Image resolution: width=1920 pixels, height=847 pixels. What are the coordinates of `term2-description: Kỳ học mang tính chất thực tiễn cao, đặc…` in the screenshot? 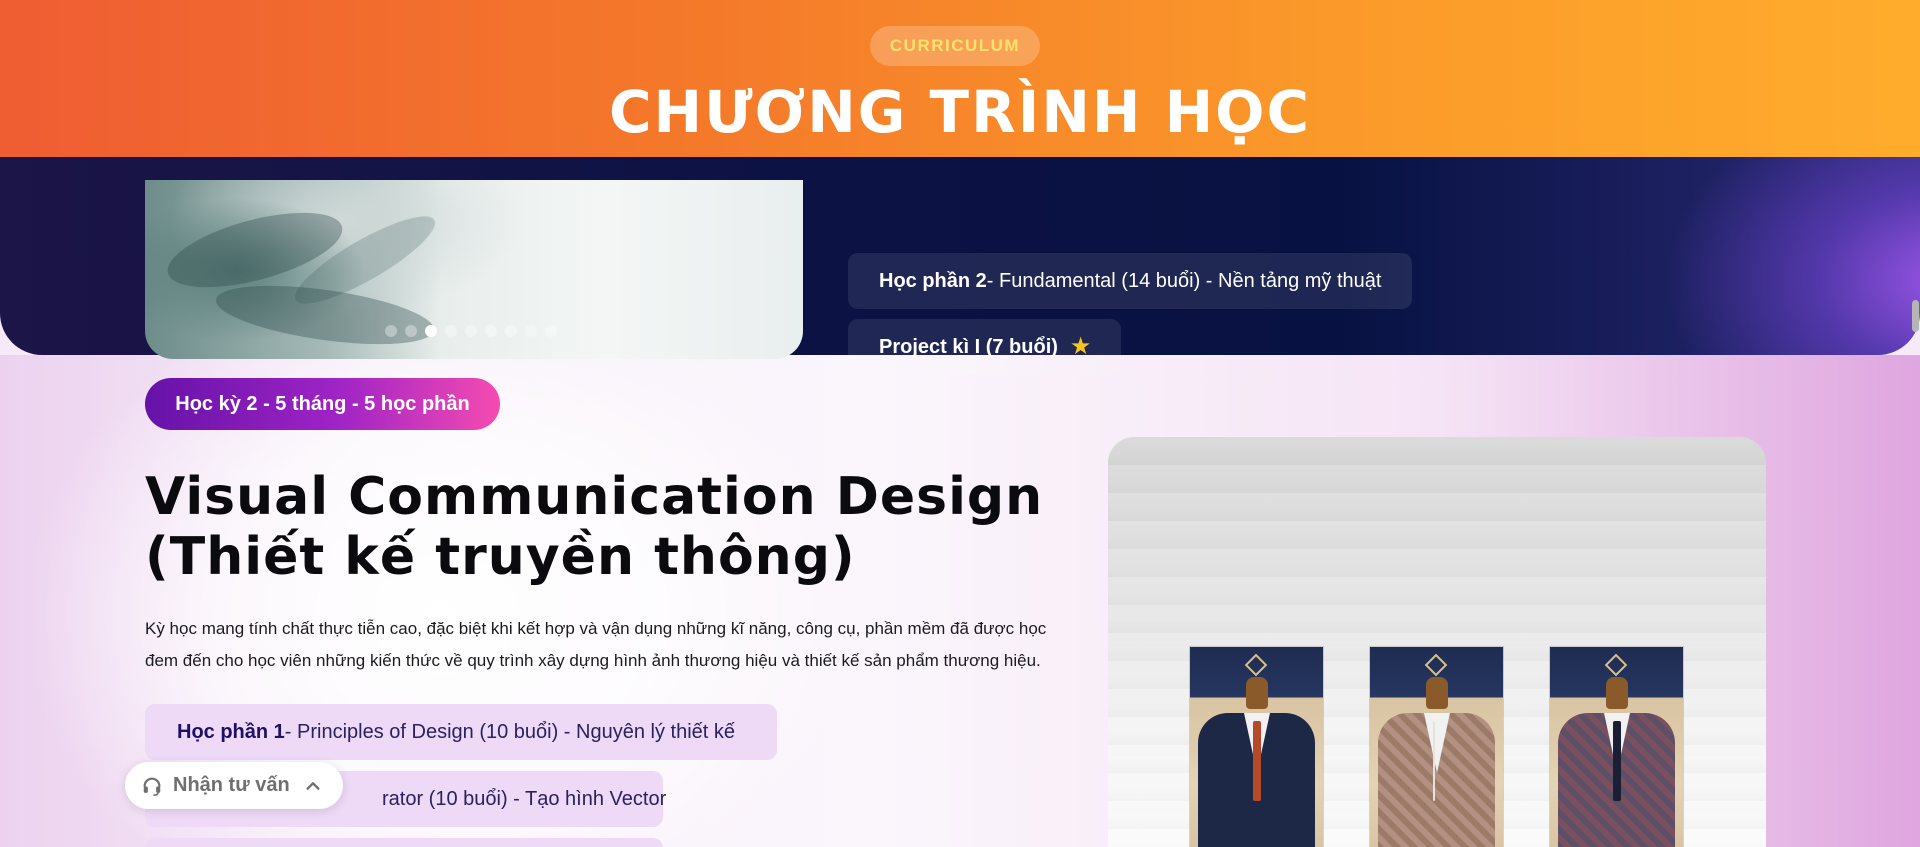 It's located at (610, 645).